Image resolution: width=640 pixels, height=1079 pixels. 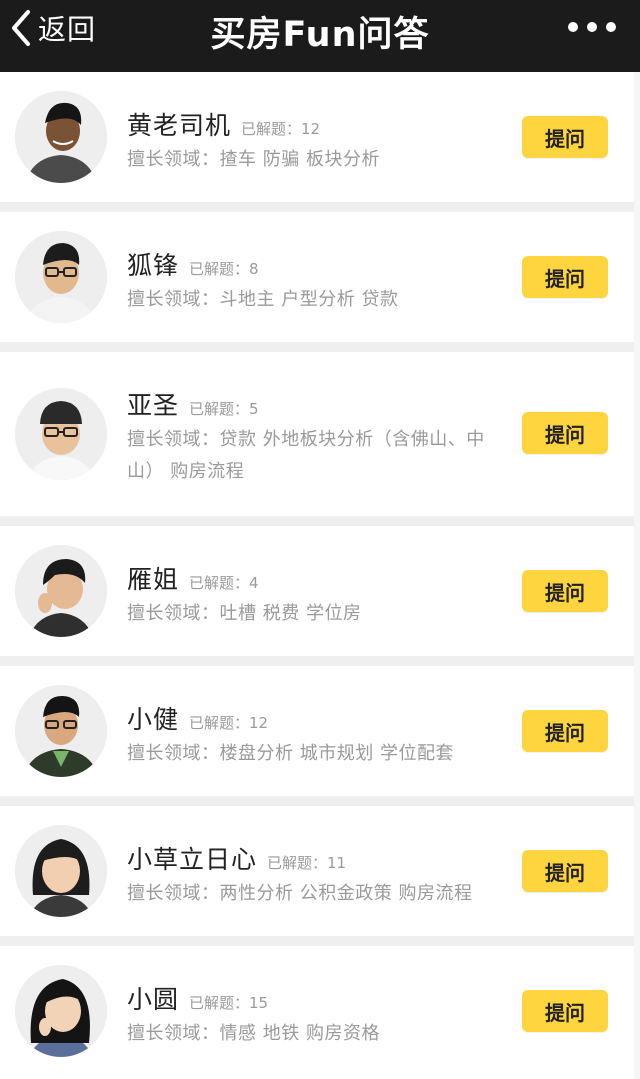 What do you see at coordinates (153, 999) in the screenshot?
I see `expert-name: 小圆` at bounding box center [153, 999].